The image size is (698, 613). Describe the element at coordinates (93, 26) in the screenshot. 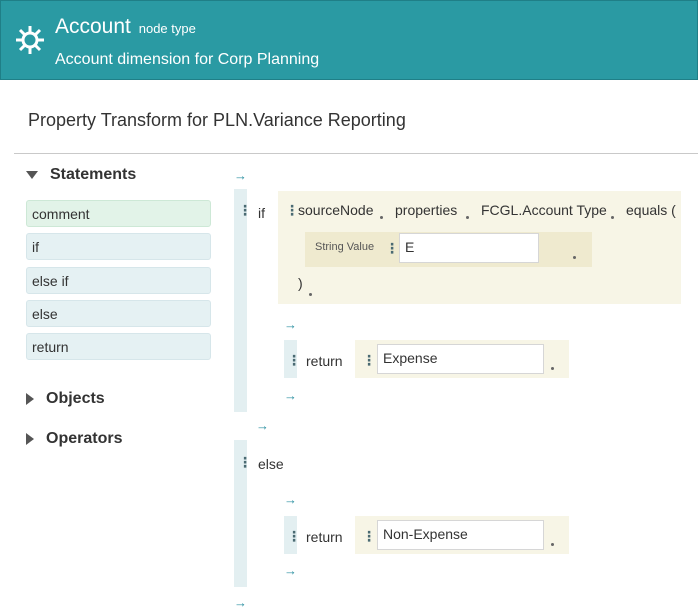

I see `node-type-name: Account` at that location.